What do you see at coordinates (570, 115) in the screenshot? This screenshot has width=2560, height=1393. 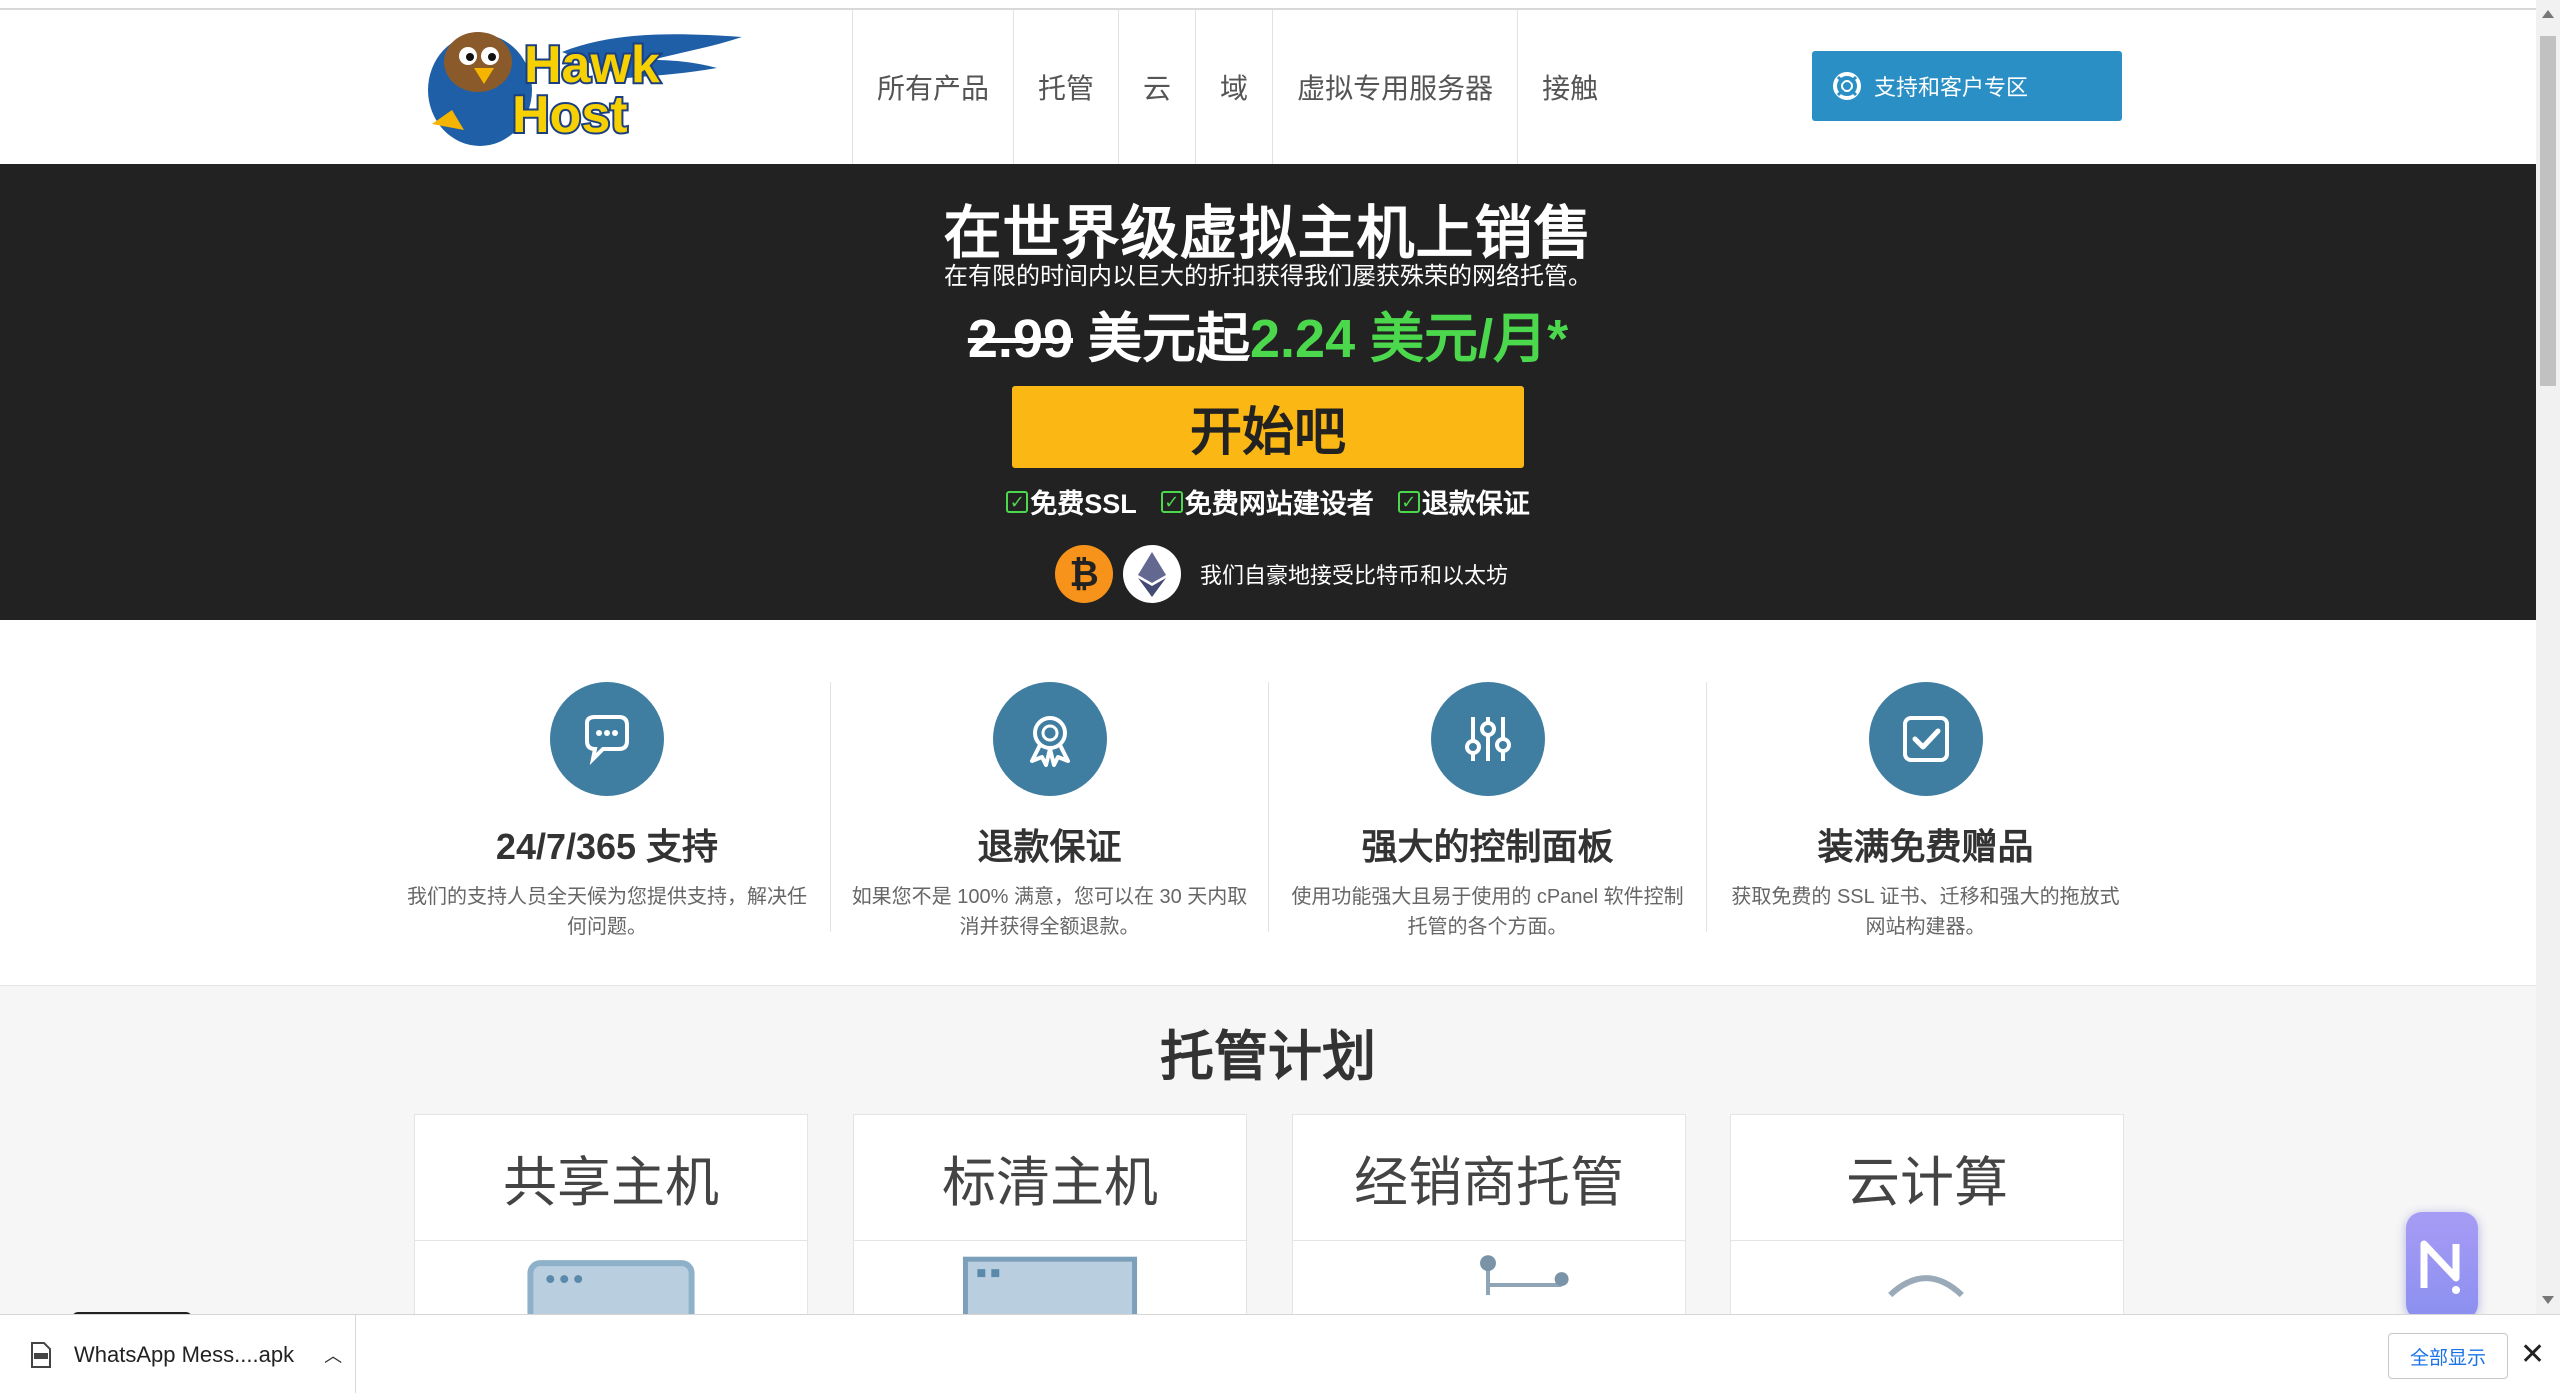 I see `svg-text: Host` at bounding box center [570, 115].